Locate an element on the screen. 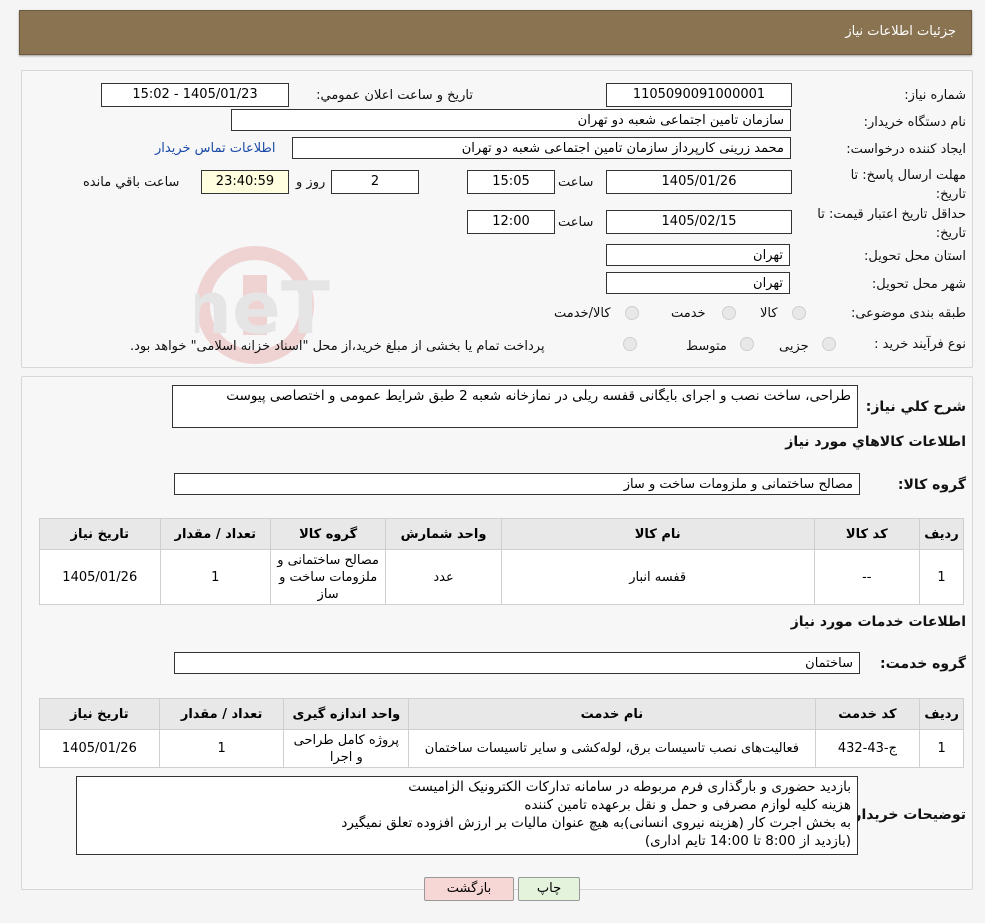  note-line: (بازدید از 8:00 تا 14:00 تایم اداری) is located at coordinates (747, 841).